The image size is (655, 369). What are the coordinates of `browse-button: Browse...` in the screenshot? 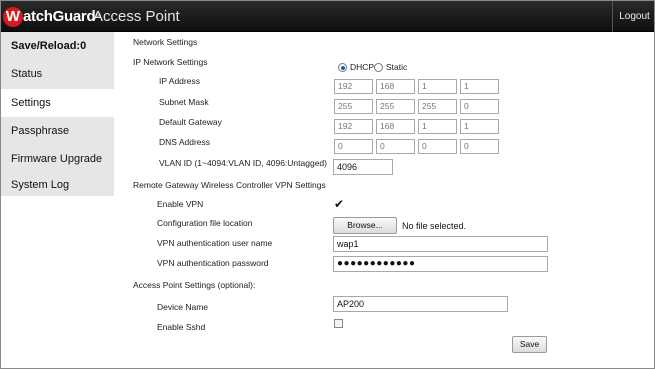 It's located at (365, 225).